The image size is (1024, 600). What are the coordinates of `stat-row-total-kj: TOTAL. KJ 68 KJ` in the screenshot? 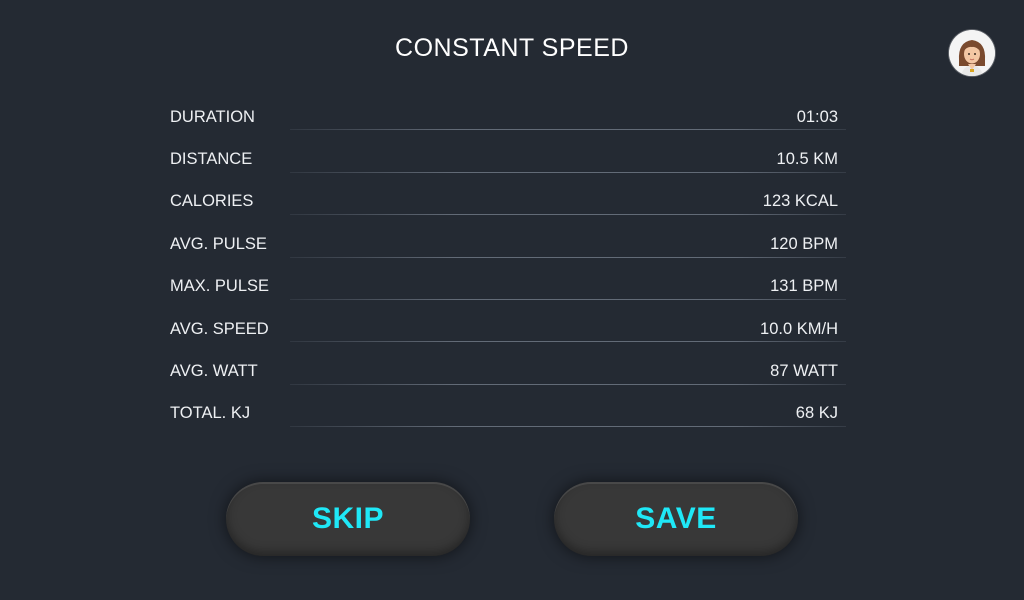 It's located at (508, 414).